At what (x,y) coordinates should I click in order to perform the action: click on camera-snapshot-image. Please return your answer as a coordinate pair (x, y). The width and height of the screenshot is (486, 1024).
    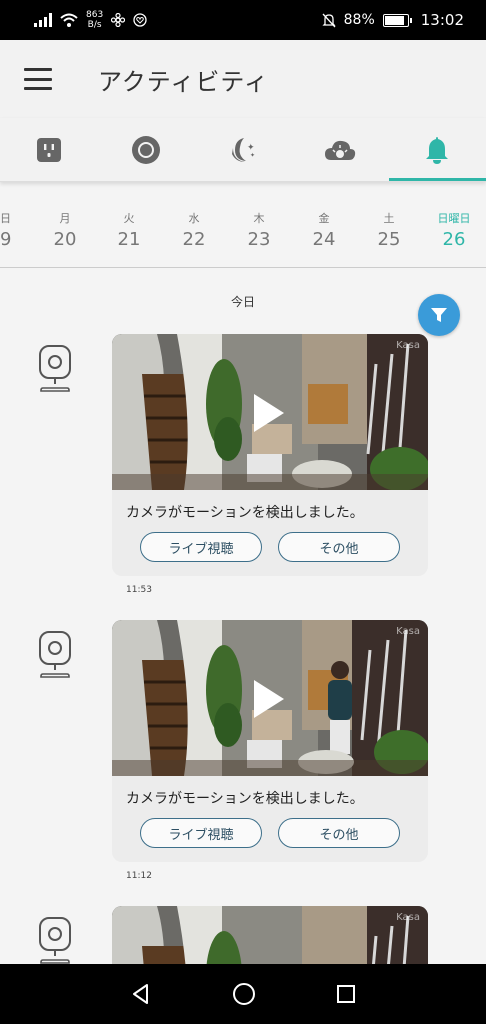
    Looking at the image, I should click on (270, 935).